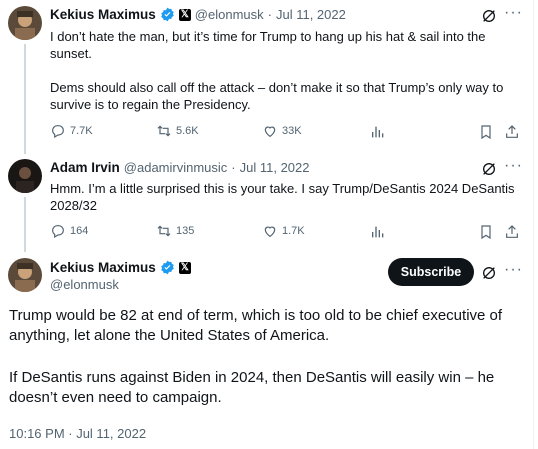 This screenshot has width=538, height=449. Describe the element at coordinates (85, 167) in the screenshot. I see `author-name: Adam Irvin` at that location.